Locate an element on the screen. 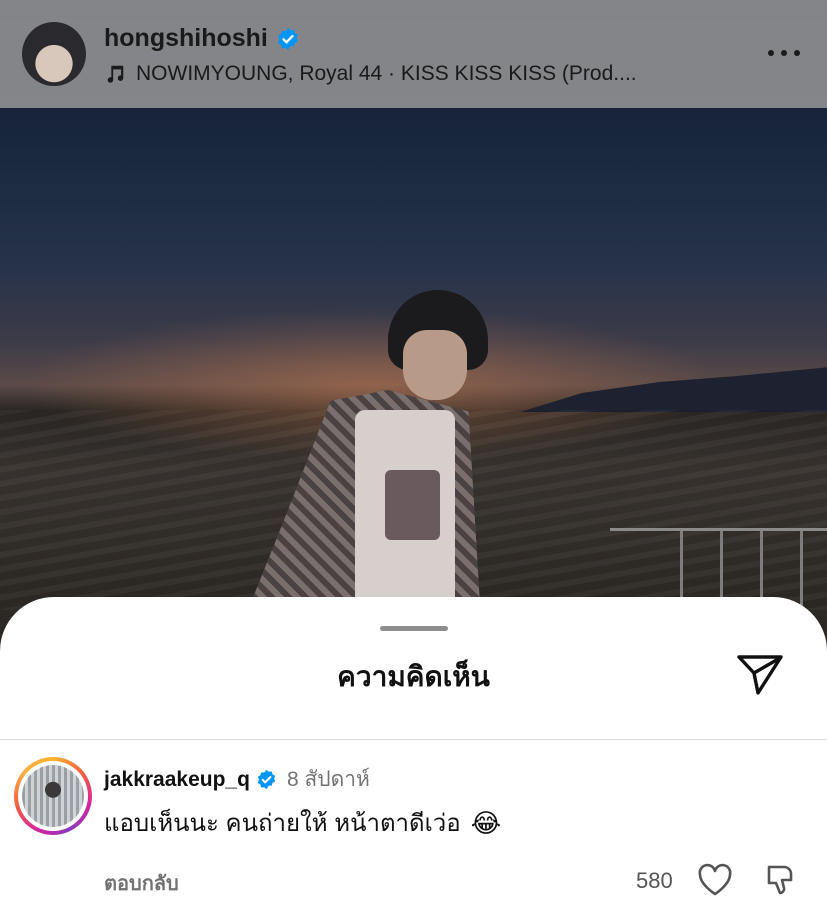  background-hills is located at coordinates (673, 389).